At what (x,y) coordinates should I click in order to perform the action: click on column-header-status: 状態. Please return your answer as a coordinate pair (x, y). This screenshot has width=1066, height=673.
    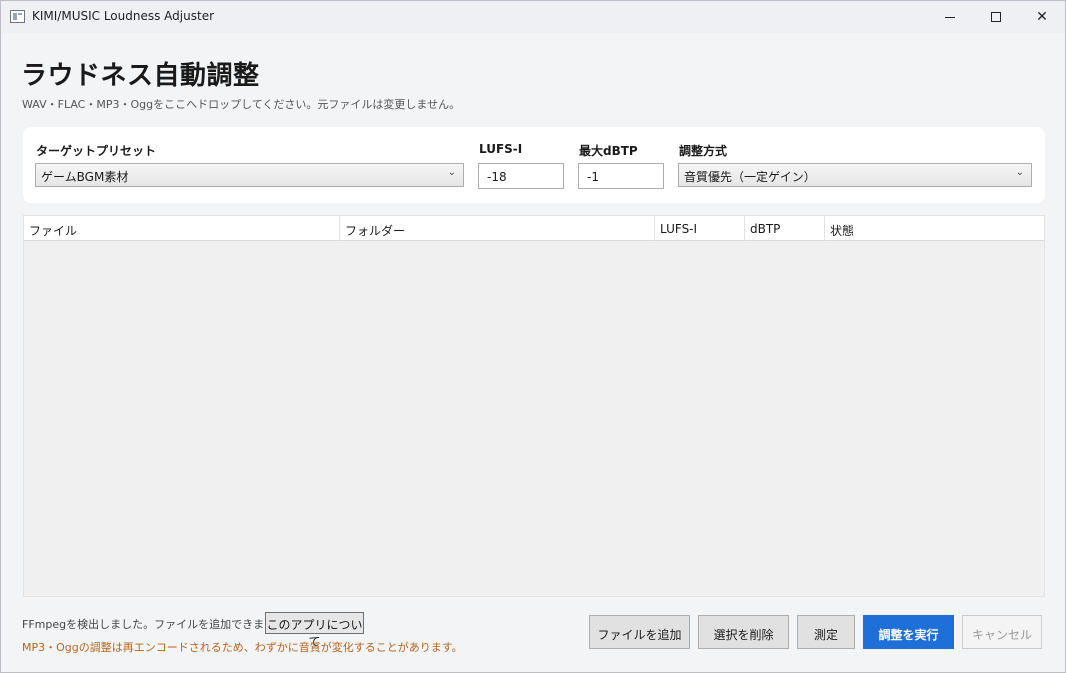
    Looking at the image, I should click on (934, 228).